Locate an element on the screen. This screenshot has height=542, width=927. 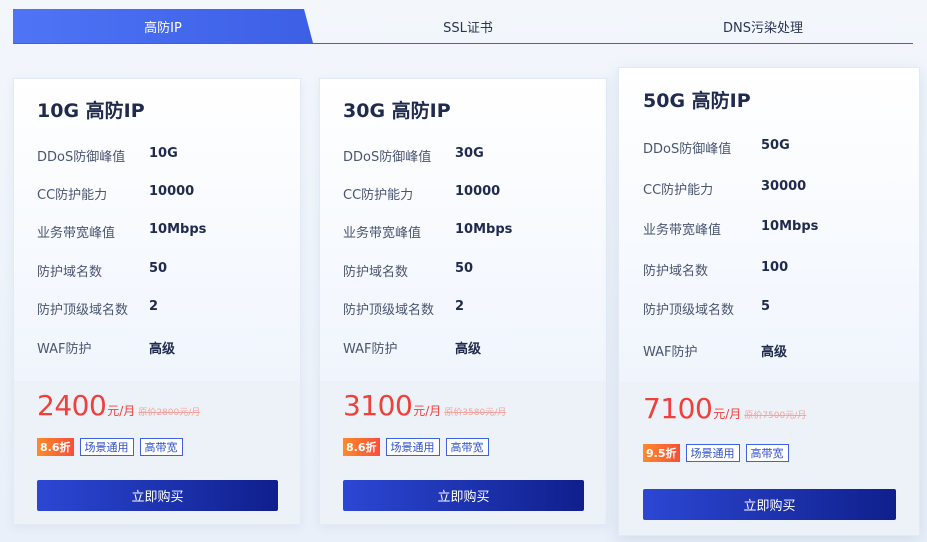
product-tabs: 高防IP SSL证书 DNS污染处理 is located at coordinates (463, 26).